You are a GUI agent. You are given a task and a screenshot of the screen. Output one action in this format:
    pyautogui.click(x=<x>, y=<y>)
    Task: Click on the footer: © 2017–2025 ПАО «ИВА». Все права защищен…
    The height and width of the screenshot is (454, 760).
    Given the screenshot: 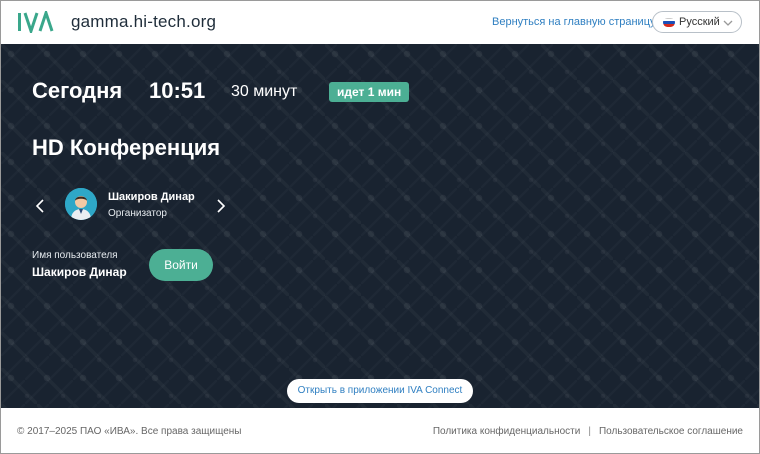 What is the action you would take?
    pyautogui.click(x=380, y=430)
    